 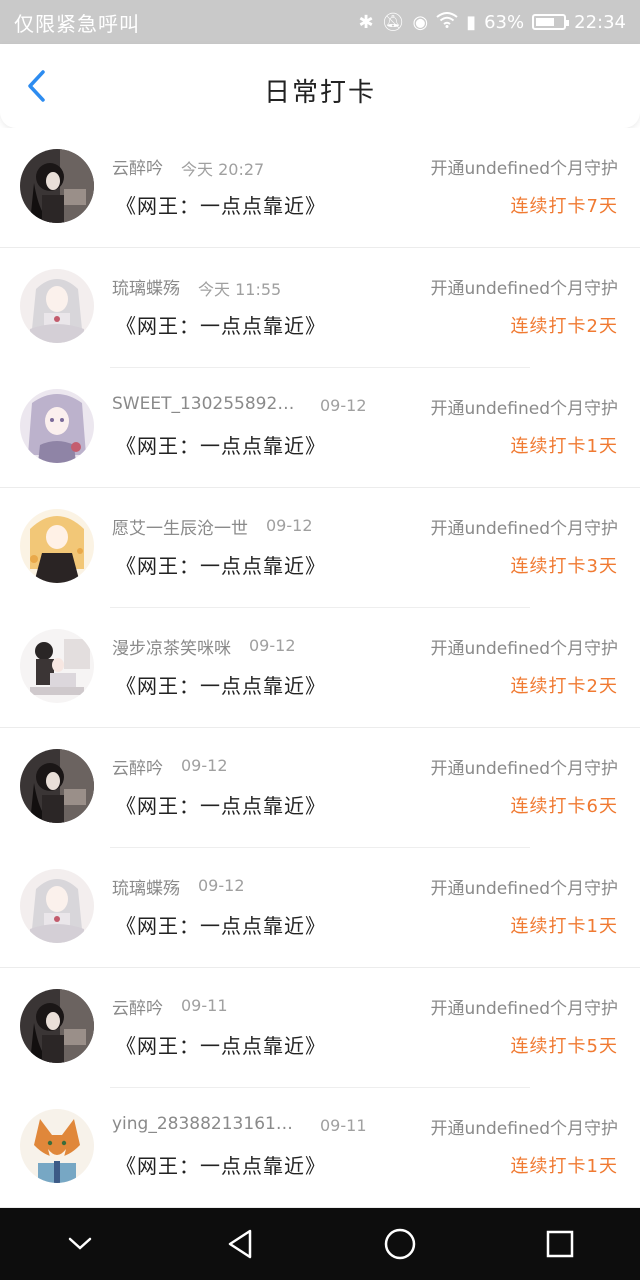 I want to click on eye-icon: ◉, so click(x=420, y=22).